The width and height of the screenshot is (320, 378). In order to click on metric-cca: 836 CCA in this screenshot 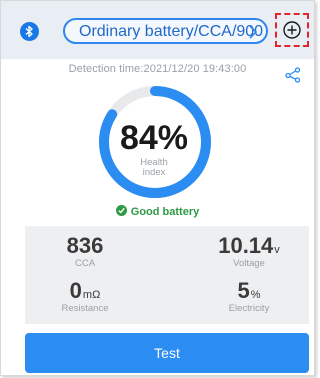, I will do `click(85, 251)`.